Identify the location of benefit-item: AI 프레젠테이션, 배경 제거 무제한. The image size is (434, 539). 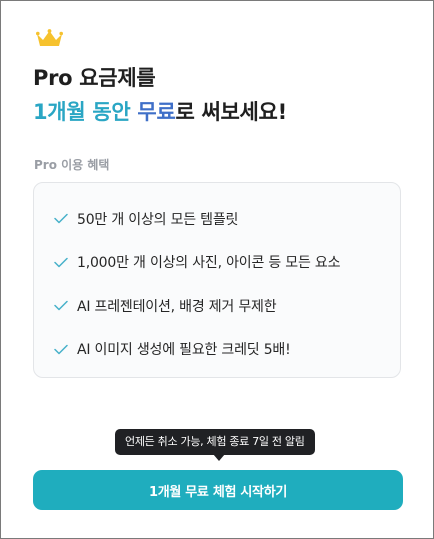
(217, 306).